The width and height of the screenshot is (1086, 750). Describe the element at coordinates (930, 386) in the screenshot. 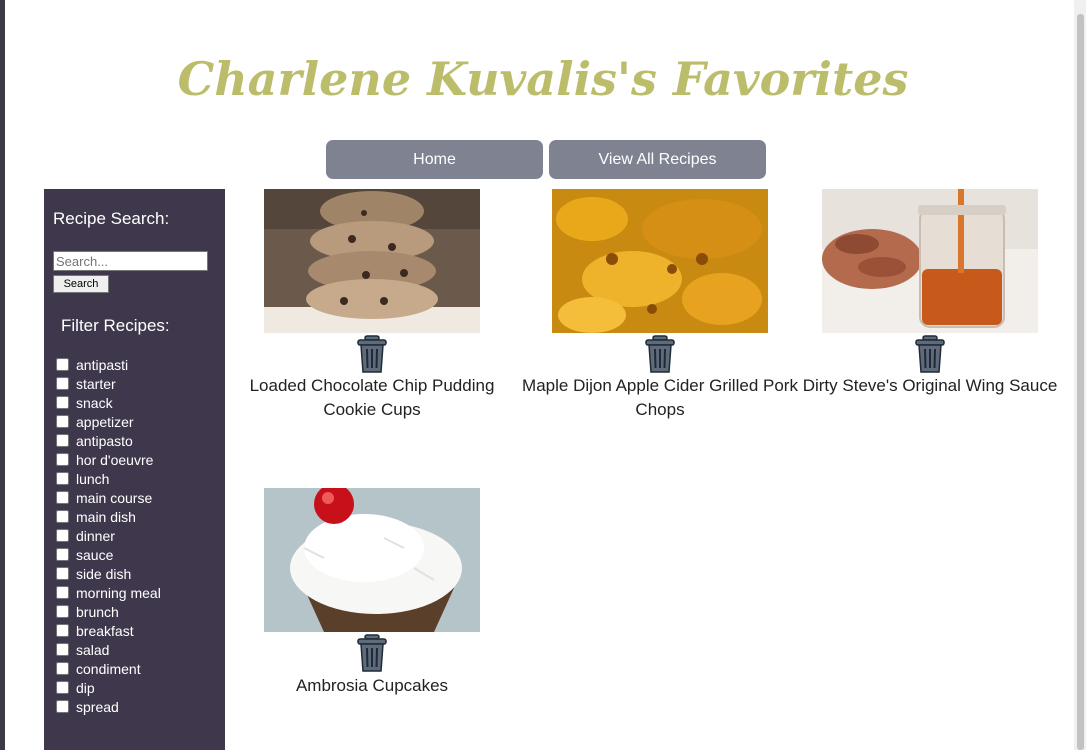

I see `recipe-name: Dirty Steve's Original Wing Sauce` at that location.